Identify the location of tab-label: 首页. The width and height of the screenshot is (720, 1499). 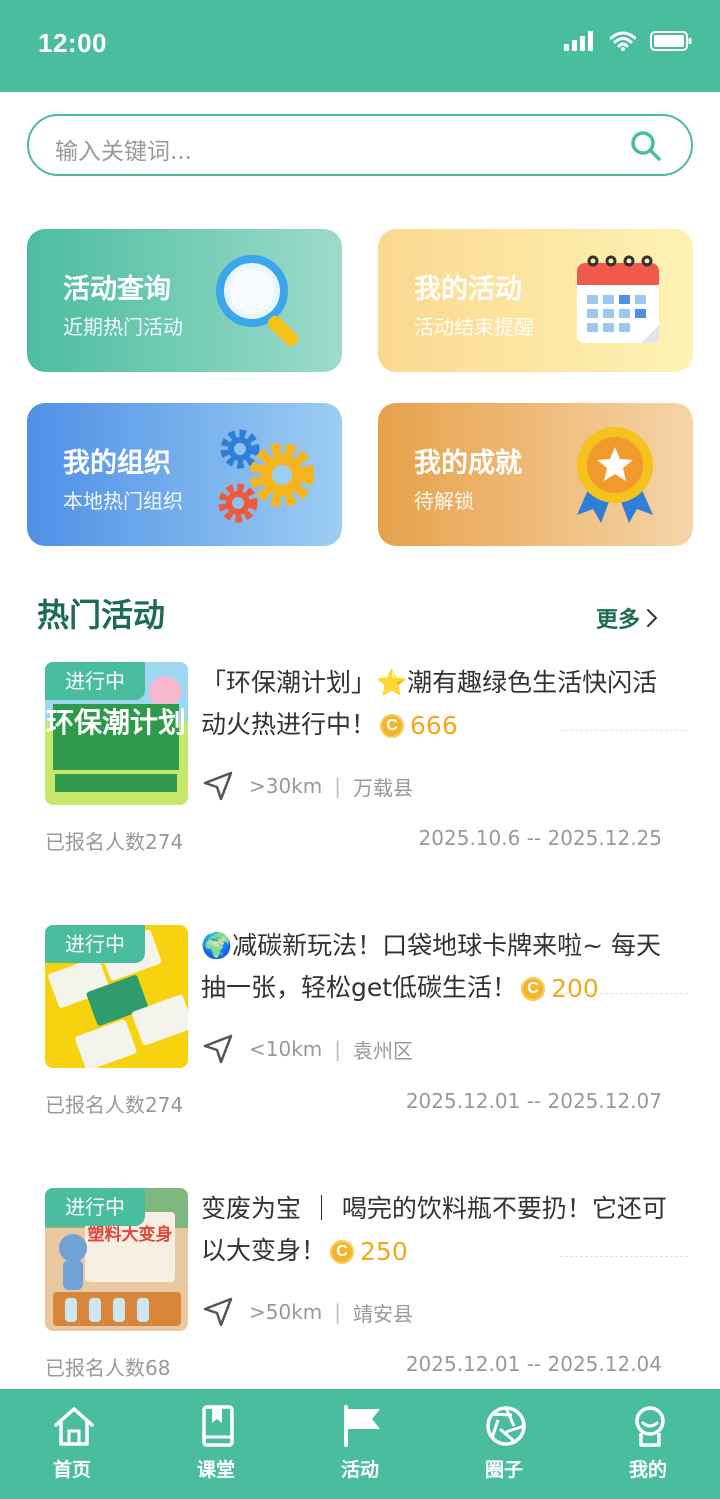
(71, 1470).